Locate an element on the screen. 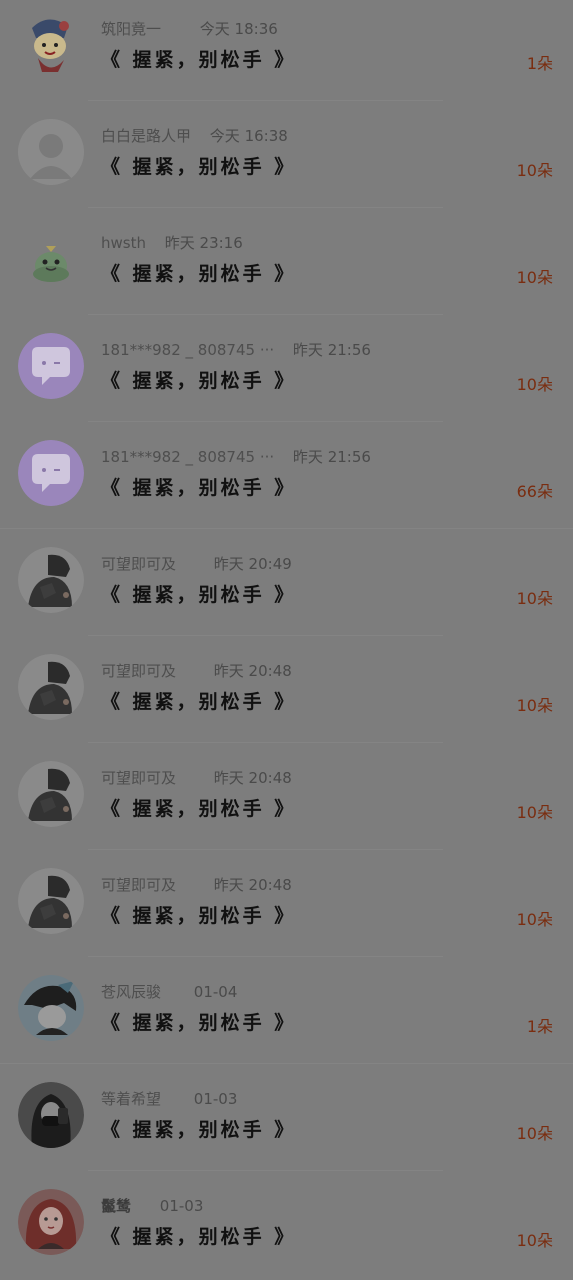  sender-name: 筑阳竟一 is located at coordinates (131, 29).